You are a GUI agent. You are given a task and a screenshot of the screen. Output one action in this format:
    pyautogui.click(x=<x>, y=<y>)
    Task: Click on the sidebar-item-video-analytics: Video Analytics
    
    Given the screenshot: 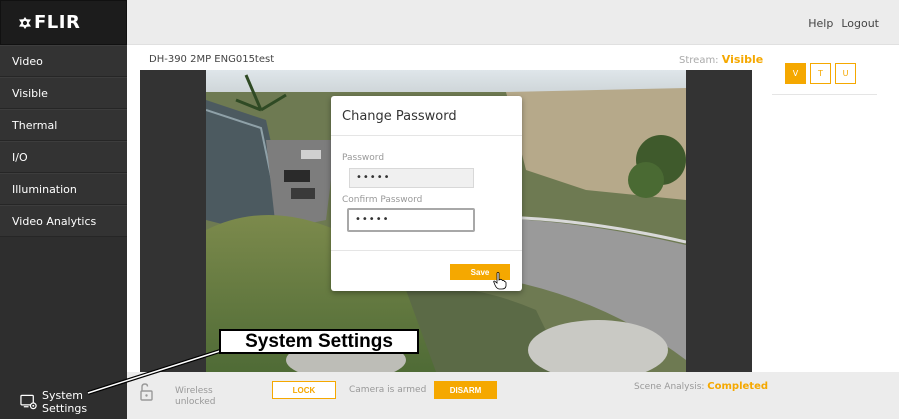 What is the action you would take?
    pyautogui.click(x=63, y=221)
    